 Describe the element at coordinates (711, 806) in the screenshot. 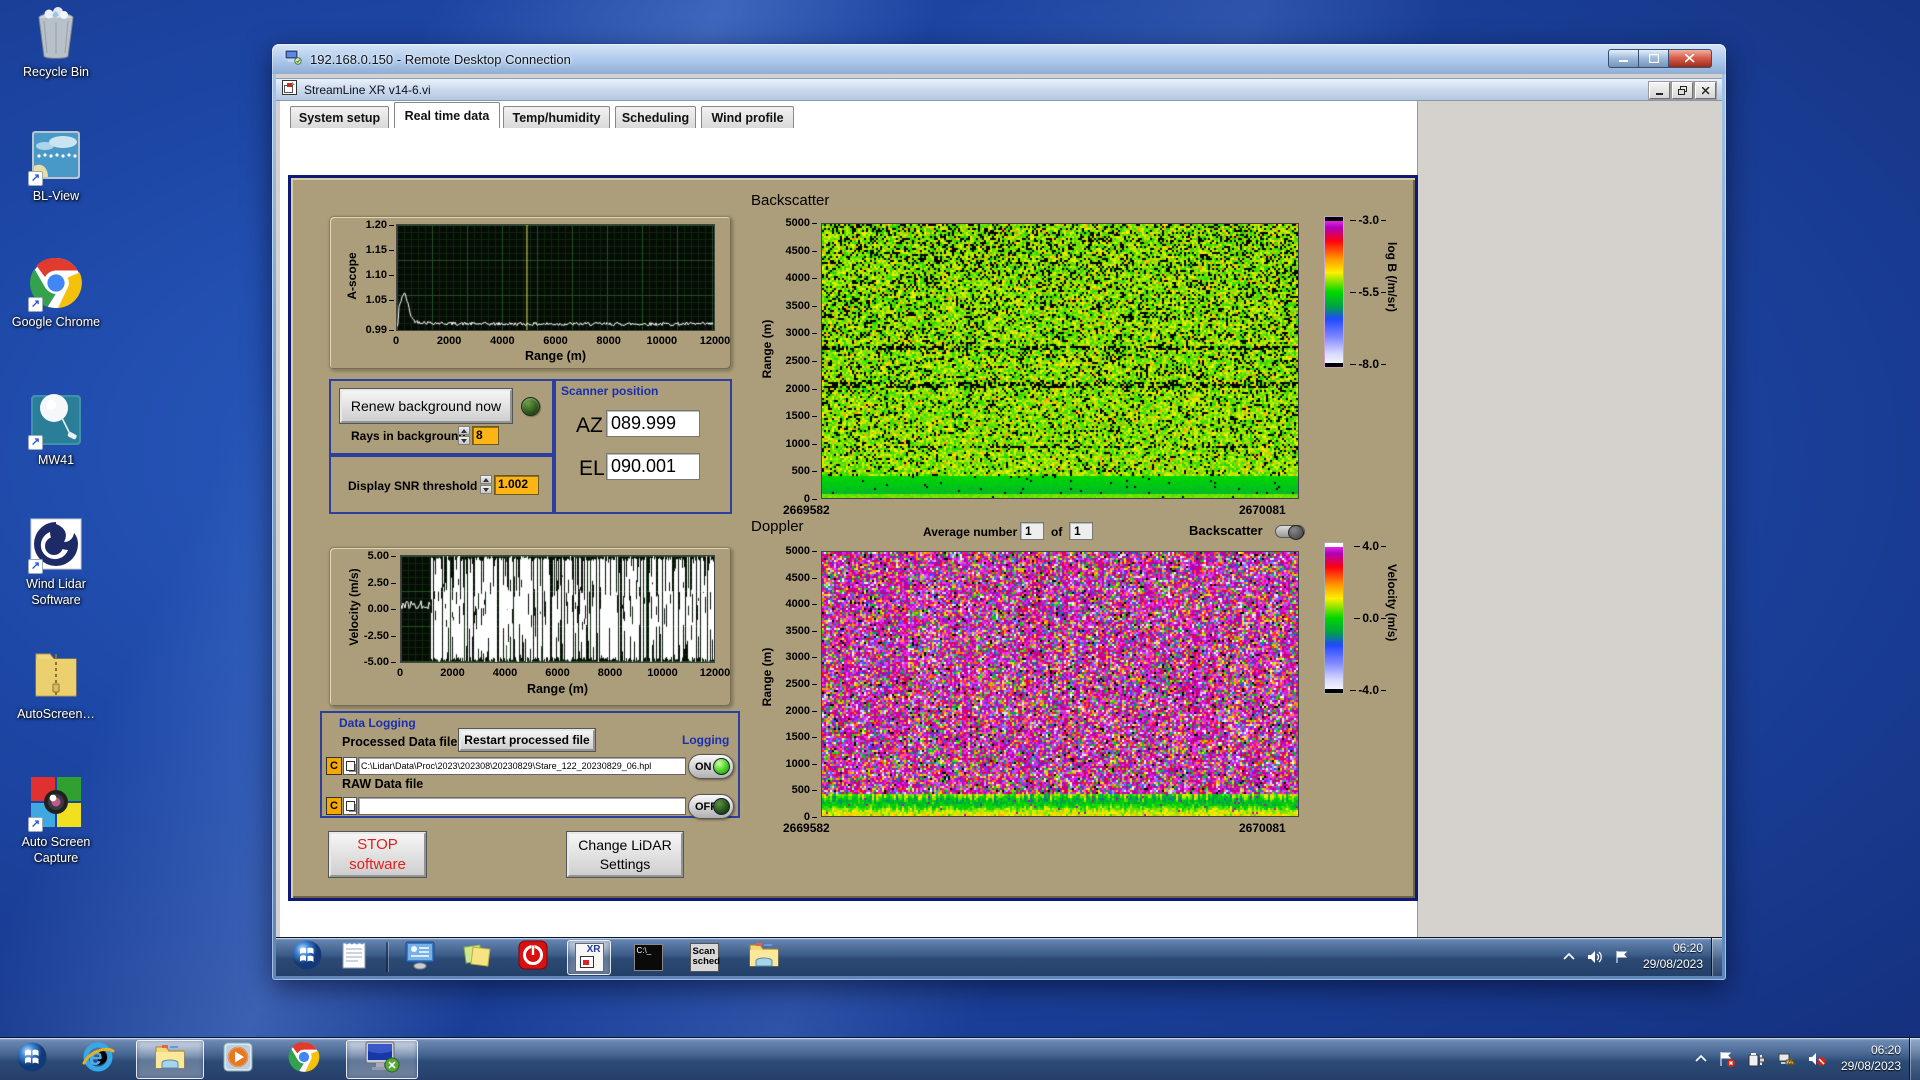

I see `raw-logging-toggle: OFF` at that location.